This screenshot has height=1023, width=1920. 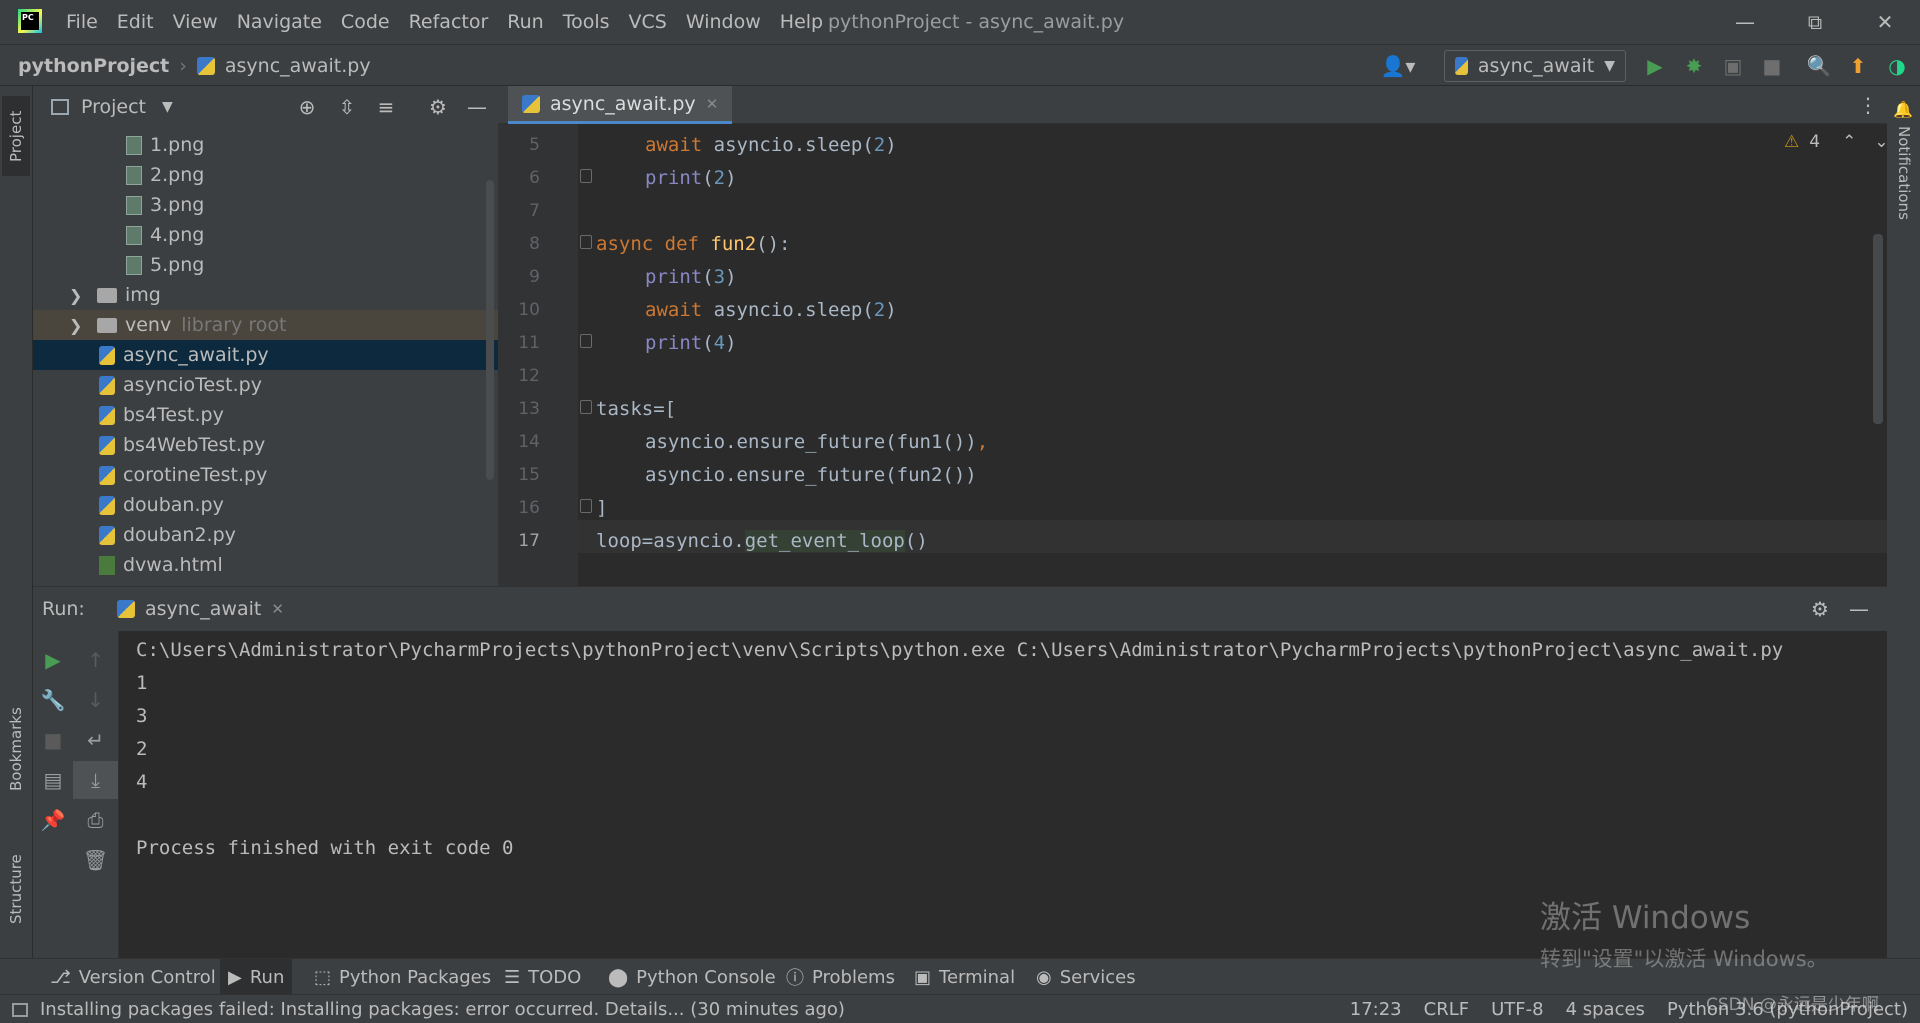 I want to click on services-button: ◉ Services, so click(x=1086, y=977).